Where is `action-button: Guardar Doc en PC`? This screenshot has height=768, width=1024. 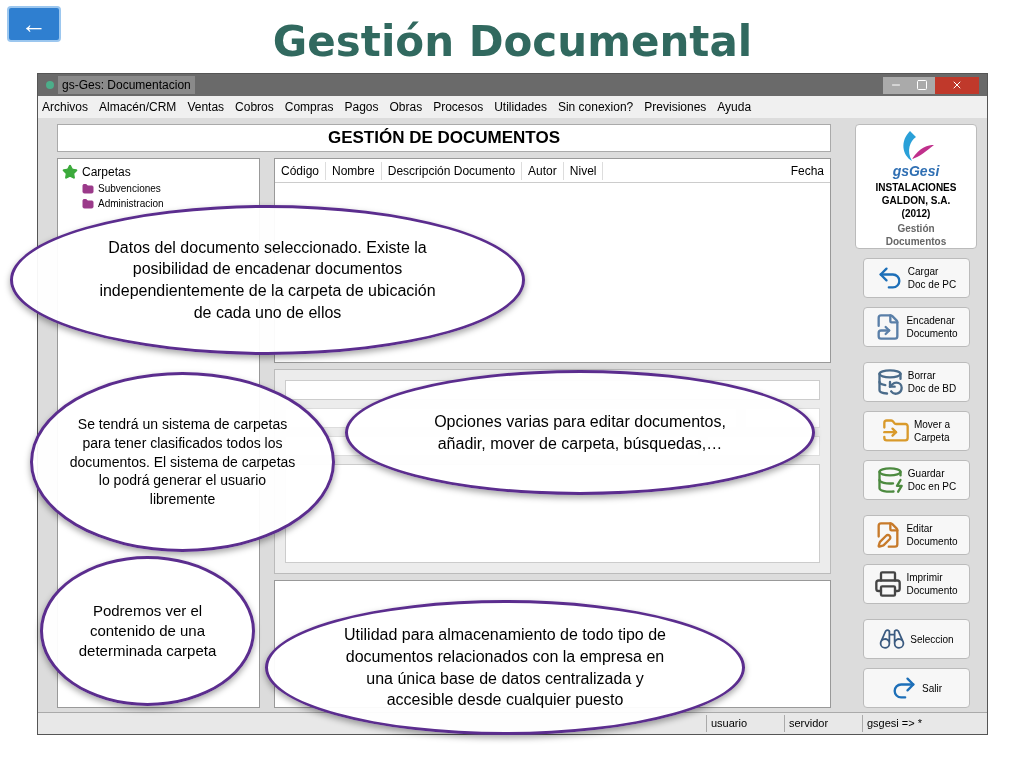
action-button: Guardar Doc en PC is located at coordinates (916, 480).